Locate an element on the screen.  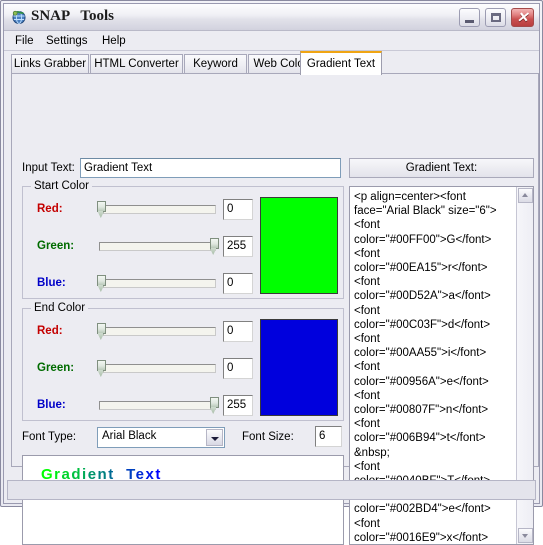
close-icon: ✕ is located at coordinates (522, 17).